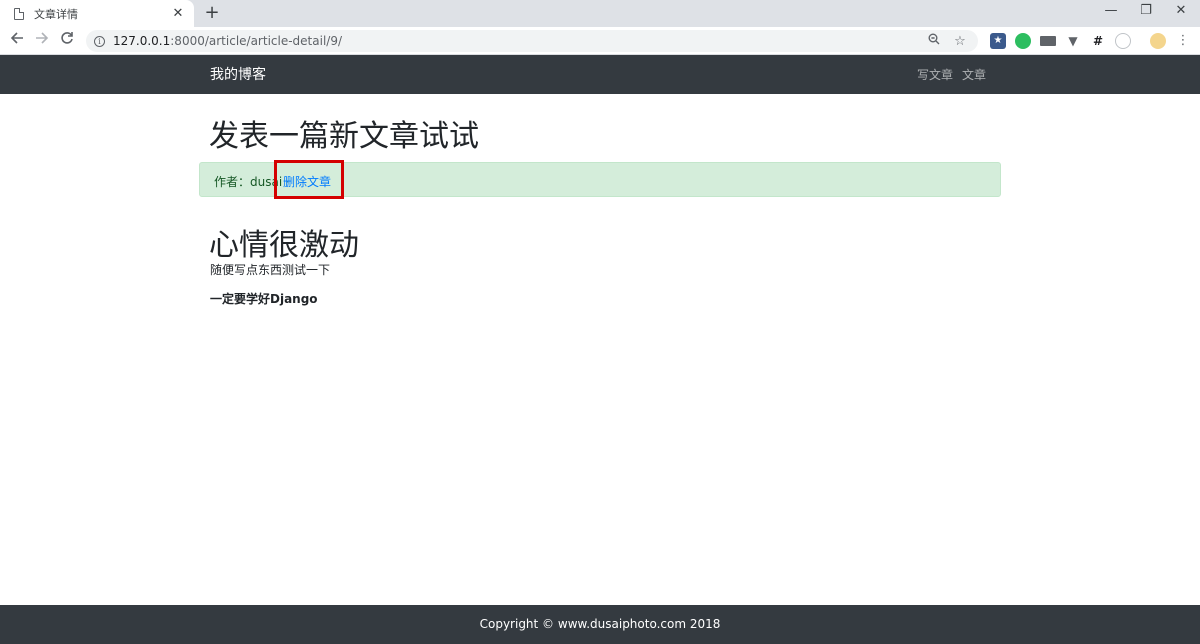  What do you see at coordinates (1111, 12) in the screenshot?
I see `minimize-button: —` at bounding box center [1111, 12].